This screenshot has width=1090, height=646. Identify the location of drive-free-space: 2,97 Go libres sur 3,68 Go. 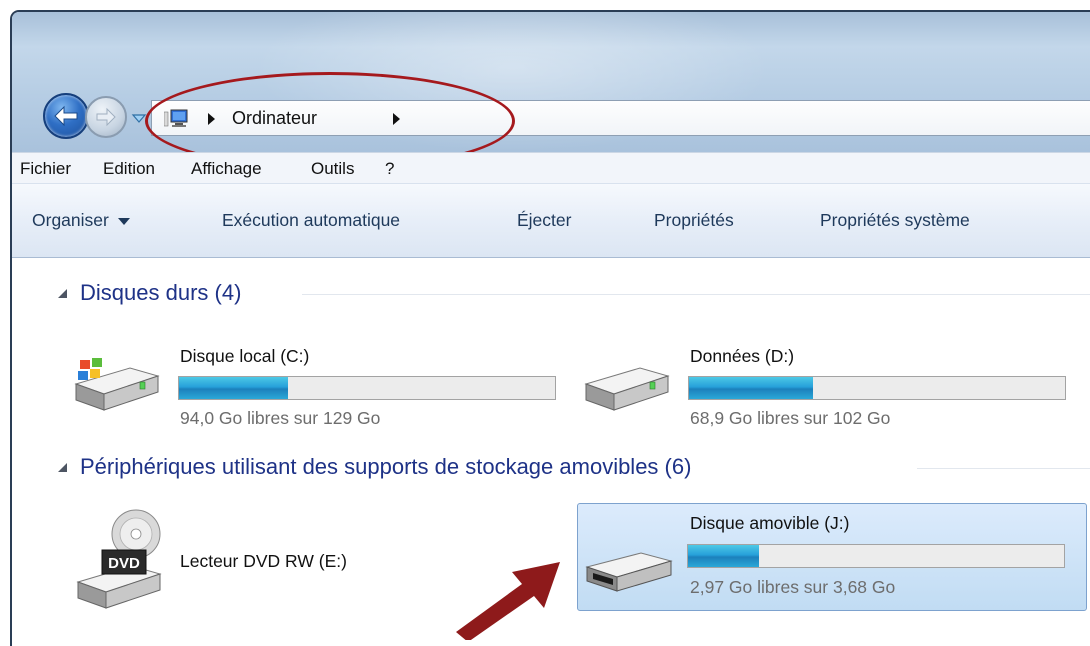
(793, 587).